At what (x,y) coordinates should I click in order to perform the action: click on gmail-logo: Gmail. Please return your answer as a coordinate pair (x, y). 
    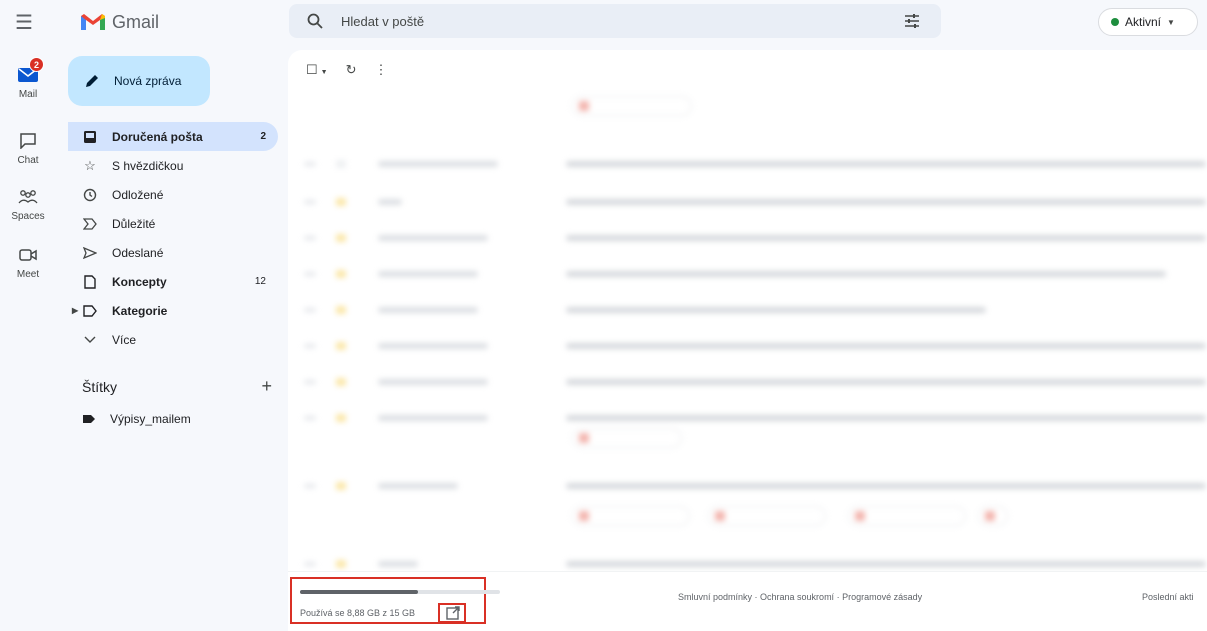
    Looking at the image, I should click on (119, 22).